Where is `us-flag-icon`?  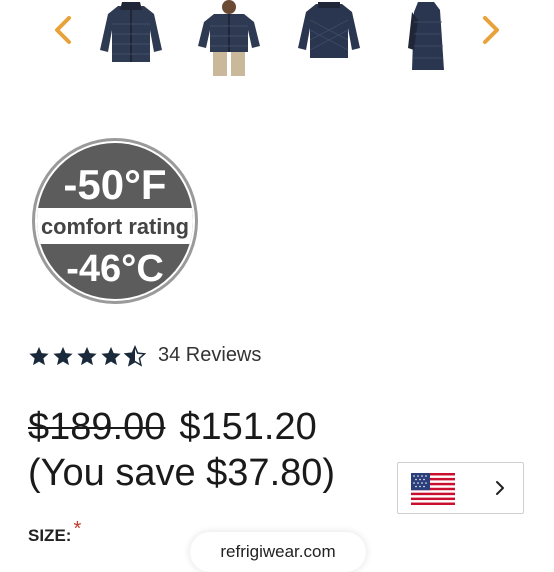 us-flag-icon is located at coordinates (433, 489).